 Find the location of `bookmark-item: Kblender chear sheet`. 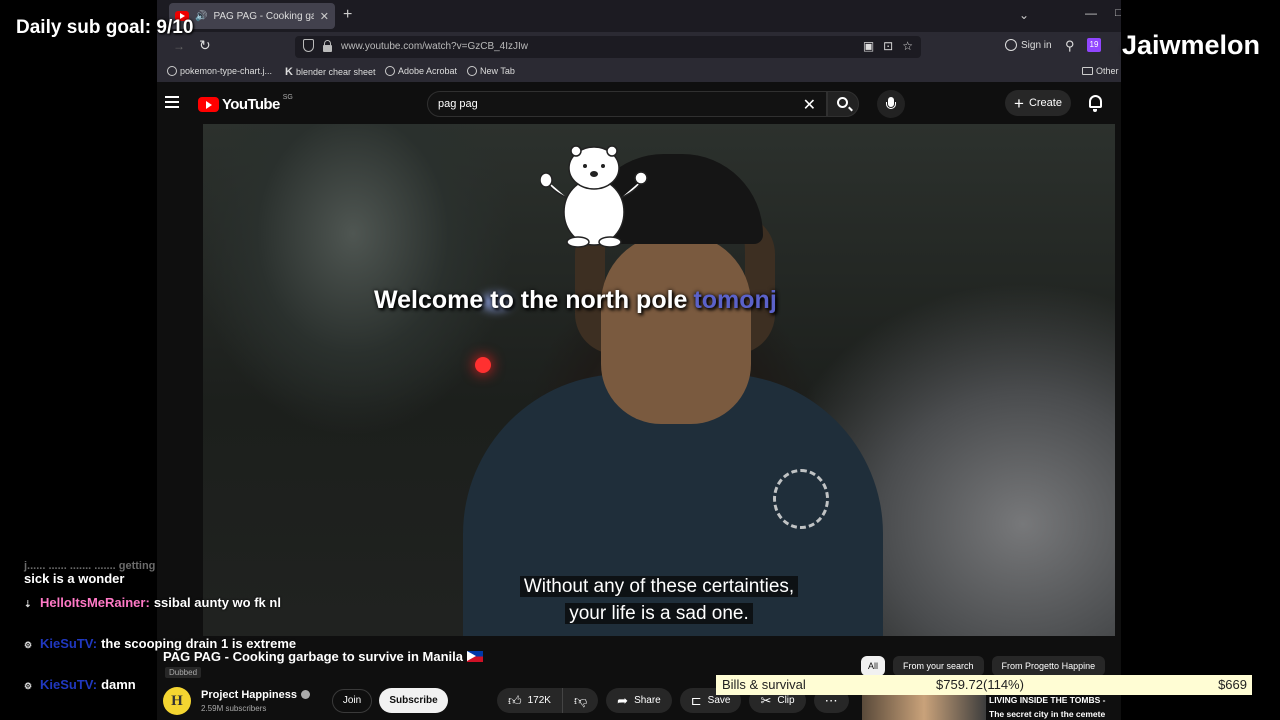

bookmark-item: Kblender chear sheet is located at coordinates (330, 72).